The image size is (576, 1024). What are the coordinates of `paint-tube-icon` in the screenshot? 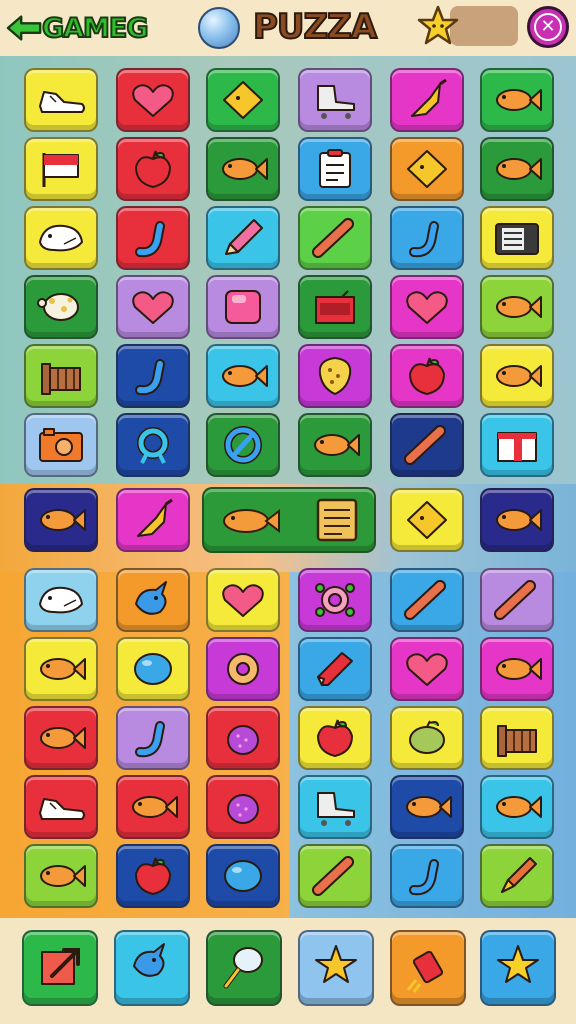 It's located at (335, 669).